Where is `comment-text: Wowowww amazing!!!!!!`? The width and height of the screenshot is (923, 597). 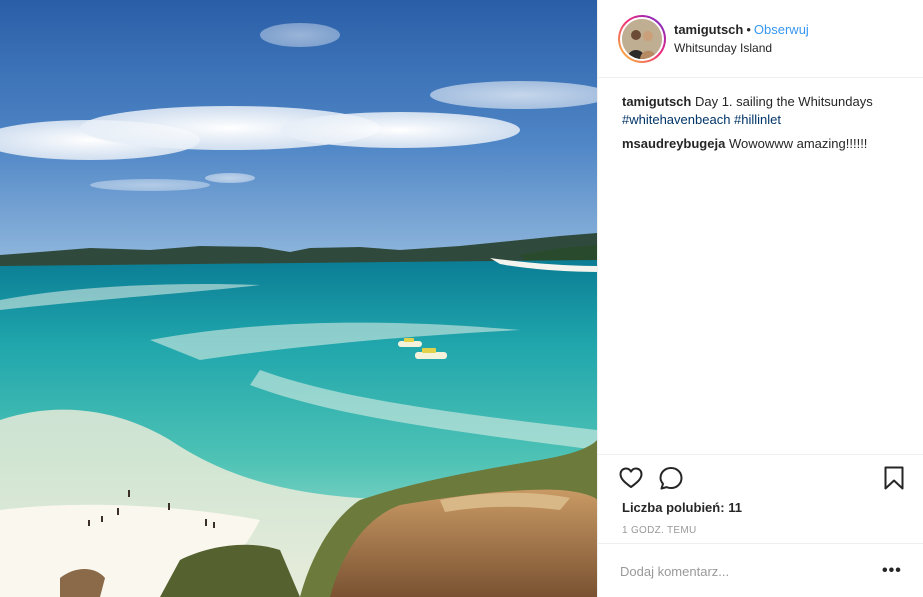
comment-text: Wowowww amazing!!!!!! is located at coordinates (798, 143).